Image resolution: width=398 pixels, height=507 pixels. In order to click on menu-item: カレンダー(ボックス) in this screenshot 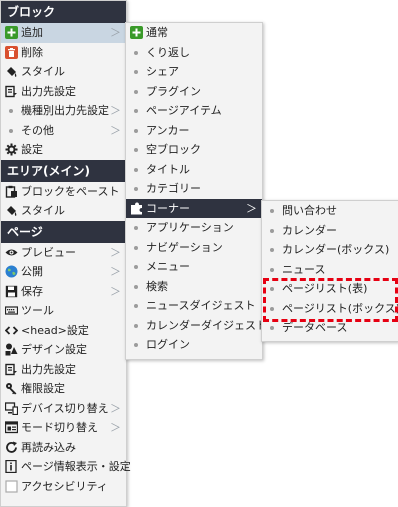, I will do `click(330, 250)`.